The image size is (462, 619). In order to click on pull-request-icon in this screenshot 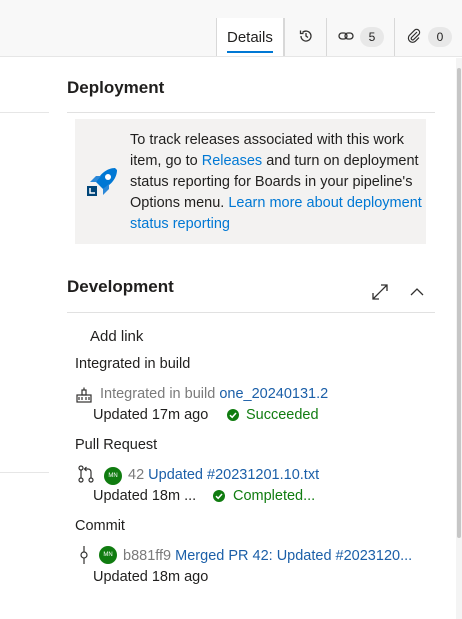, I will do `click(86, 474)`.